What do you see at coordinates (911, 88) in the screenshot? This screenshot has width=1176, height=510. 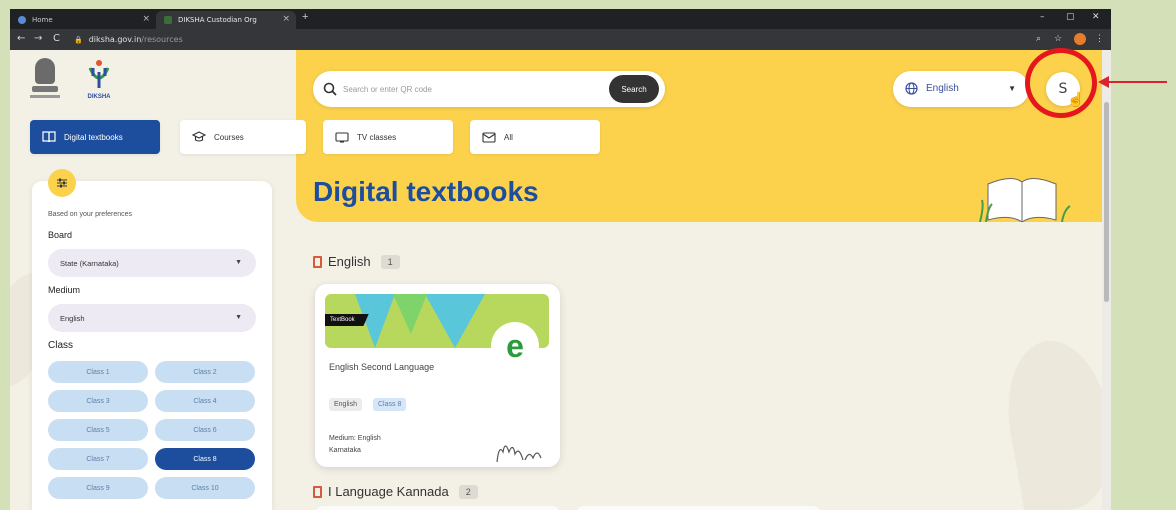 I see `globe-icon` at bounding box center [911, 88].